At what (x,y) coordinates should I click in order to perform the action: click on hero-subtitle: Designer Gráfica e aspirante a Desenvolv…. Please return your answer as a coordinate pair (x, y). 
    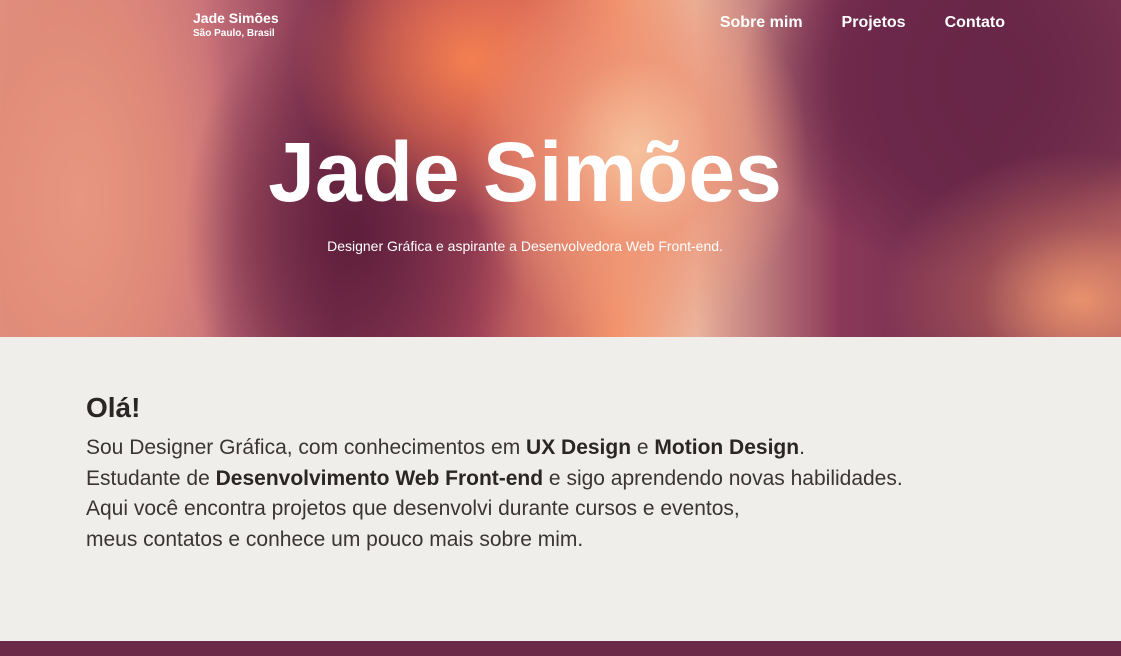
    Looking at the image, I should click on (525, 246).